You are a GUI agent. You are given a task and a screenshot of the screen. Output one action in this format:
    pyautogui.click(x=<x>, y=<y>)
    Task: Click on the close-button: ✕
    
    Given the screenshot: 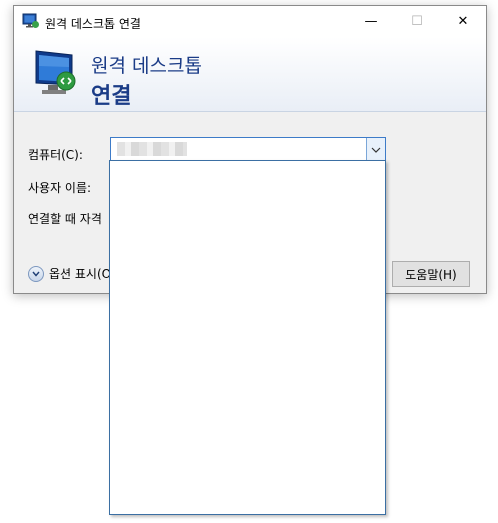 What is the action you would take?
    pyautogui.click(x=463, y=21)
    